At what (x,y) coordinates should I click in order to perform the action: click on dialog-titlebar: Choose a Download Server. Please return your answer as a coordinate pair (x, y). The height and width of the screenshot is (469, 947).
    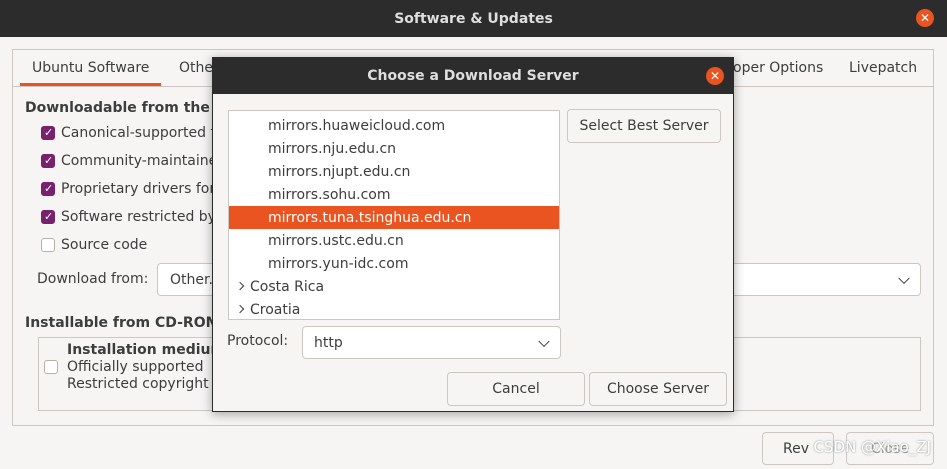
    Looking at the image, I should click on (473, 76).